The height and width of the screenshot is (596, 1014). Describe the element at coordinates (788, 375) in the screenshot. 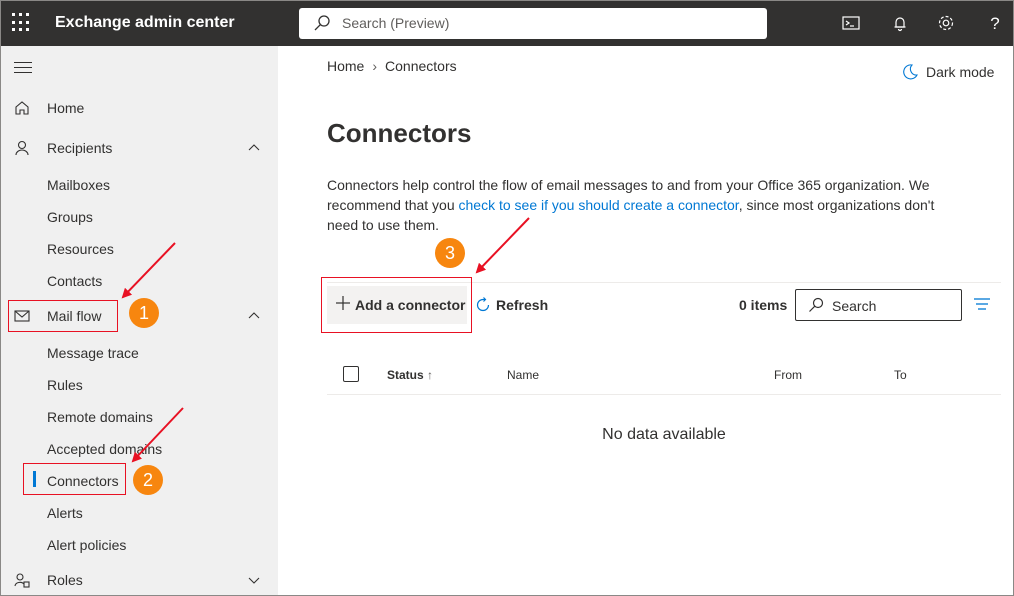

I see `column-from: From` at that location.